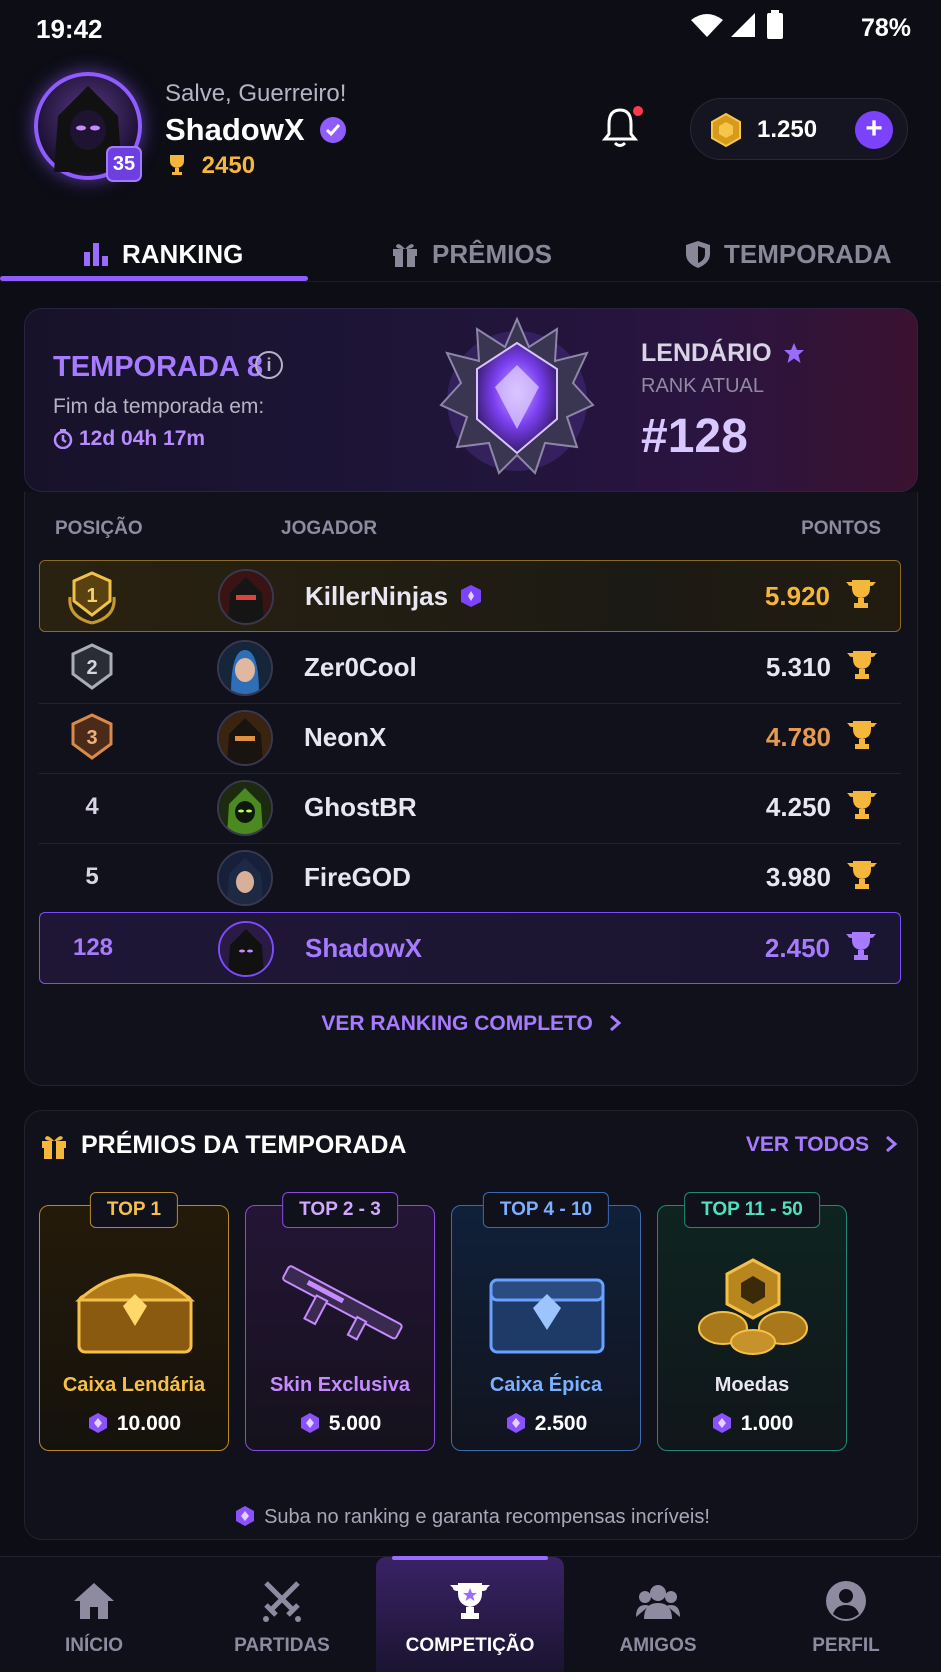 Image resolution: width=941 pixels, height=1672 pixels. Describe the element at coordinates (360, 667) in the screenshot. I see `player-name: Zer0Cool` at that location.